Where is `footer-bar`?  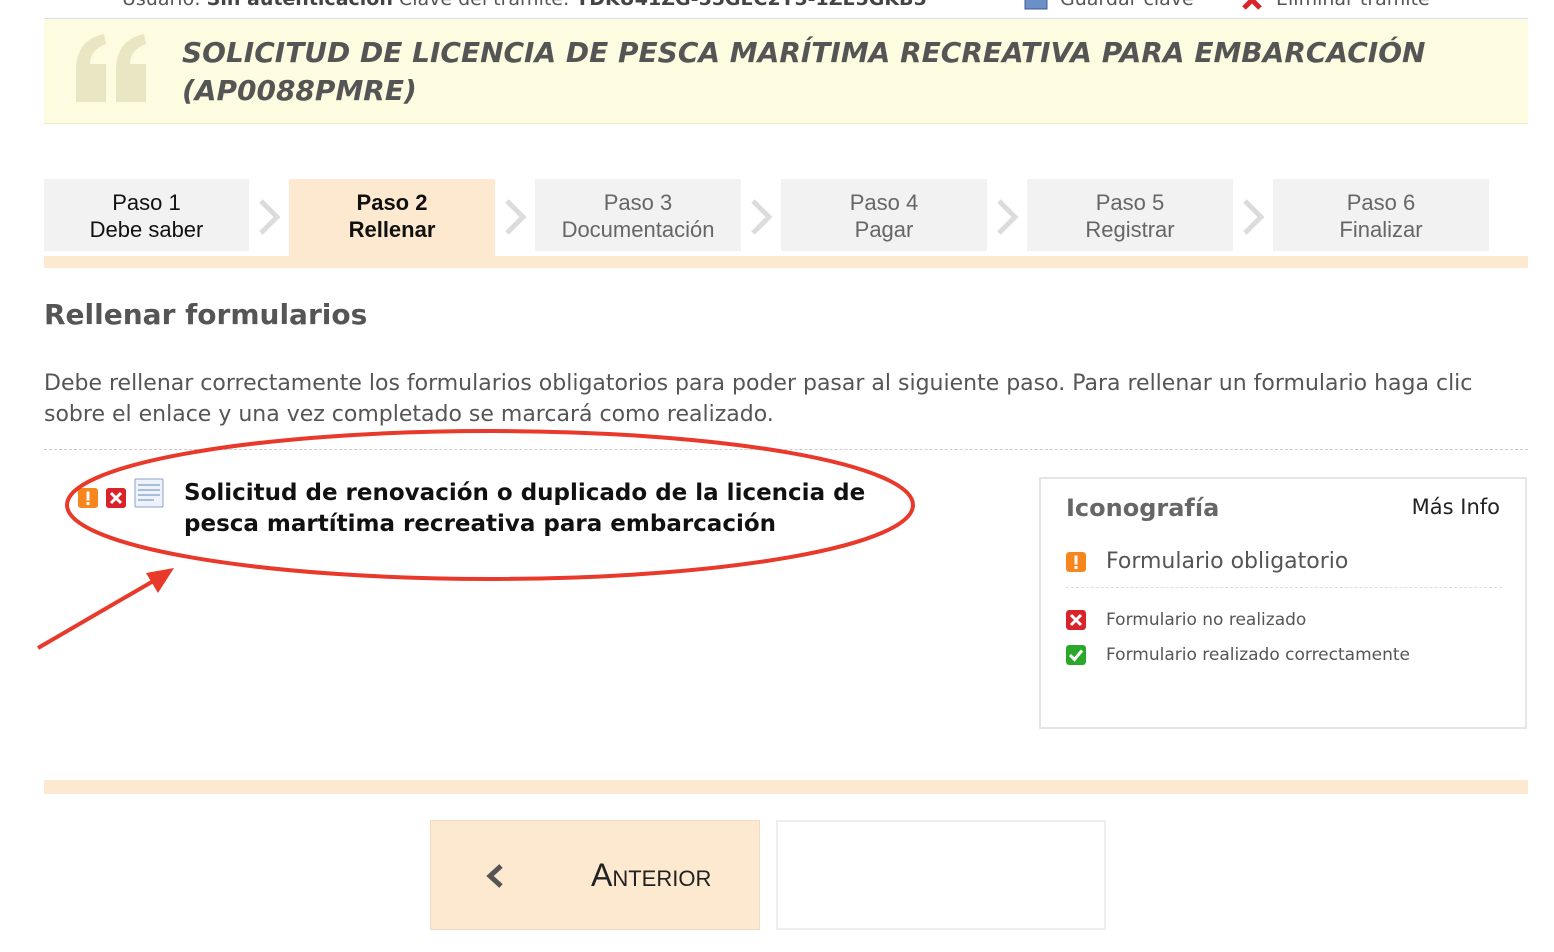 footer-bar is located at coordinates (786, 787).